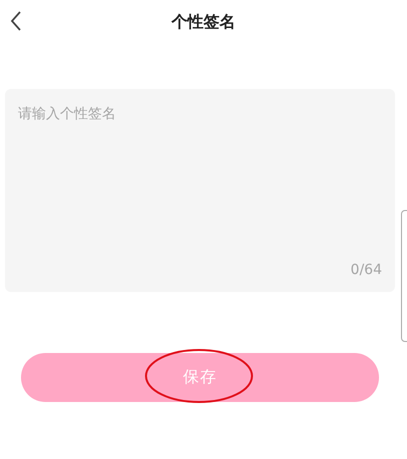  Describe the element at coordinates (200, 377) in the screenshot. I see `save-button: 保存` at that location.